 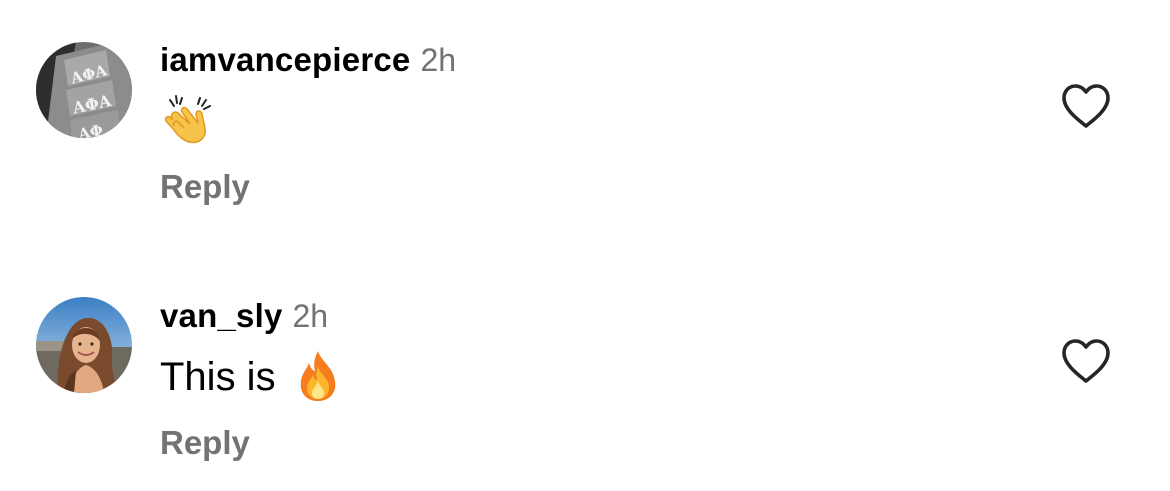 What do you see at coordinates (318, 379) in the screenshot?
I see `fire-icon` at bounding box center [318, 379].